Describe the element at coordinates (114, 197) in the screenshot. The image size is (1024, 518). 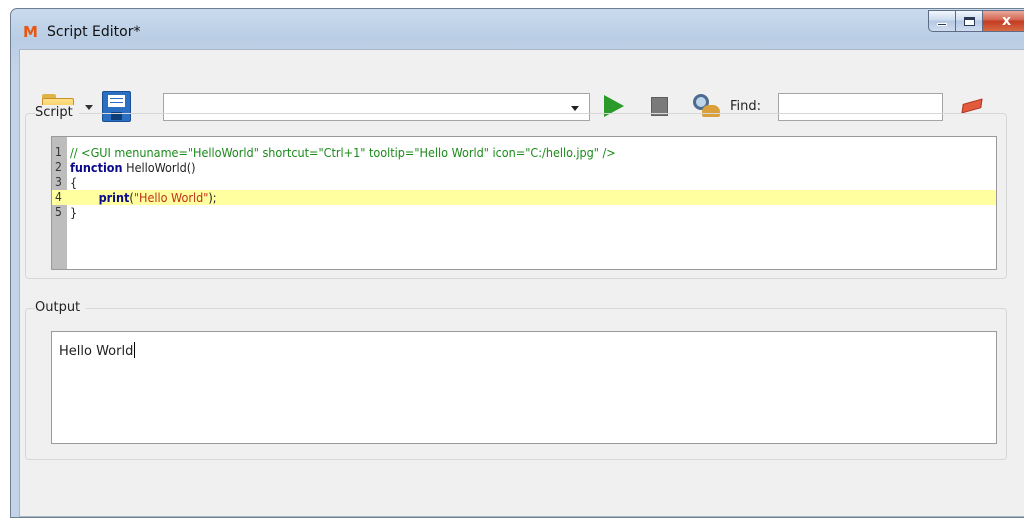
I see `code-token-keyword: print` at that location.